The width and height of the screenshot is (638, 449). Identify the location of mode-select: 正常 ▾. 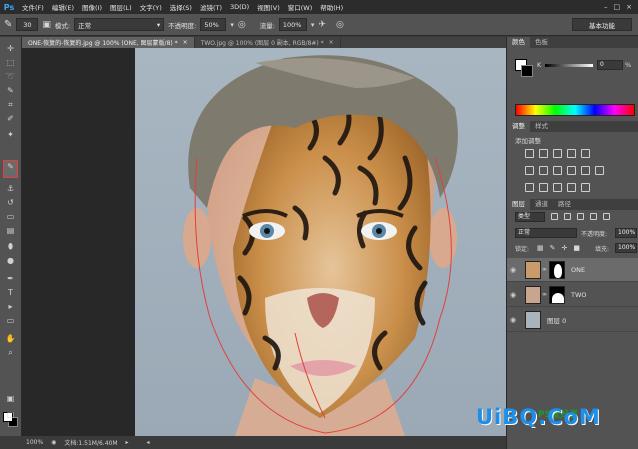
(119, 24).